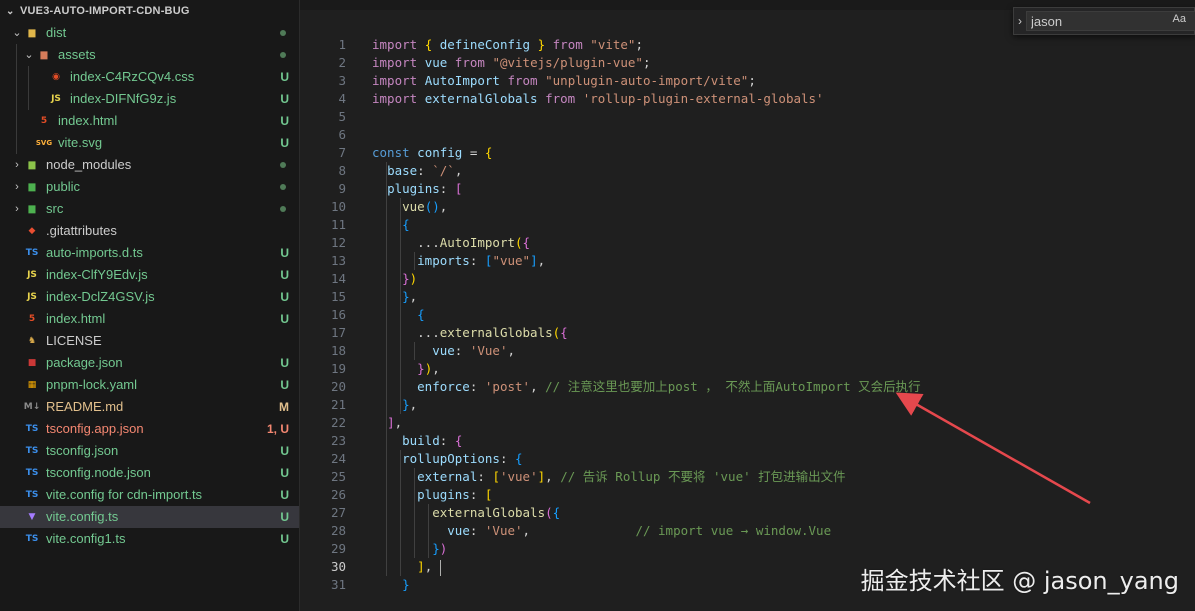 The height and width of the screenshot is (611, 1195). Describe the element at coordinates (149, 341) in the screenshot. I see `file-row: ♞ LICENSE` at that location.